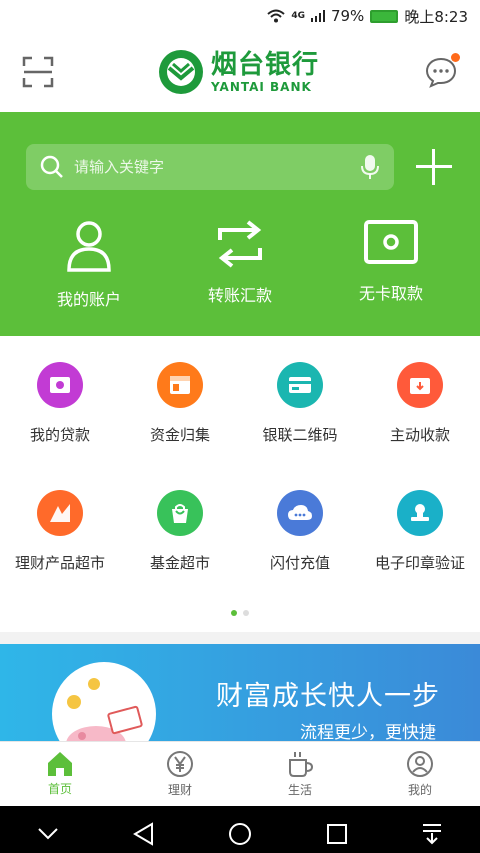 The image size is (480, 853). I want to click on tab-wealth: 理财, so click(180, 774).